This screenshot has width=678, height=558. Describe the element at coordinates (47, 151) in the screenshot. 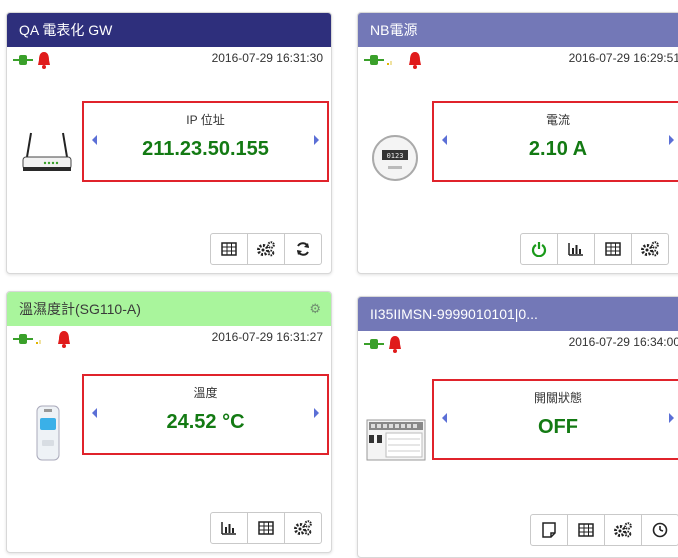

I see `router-image` at that location.